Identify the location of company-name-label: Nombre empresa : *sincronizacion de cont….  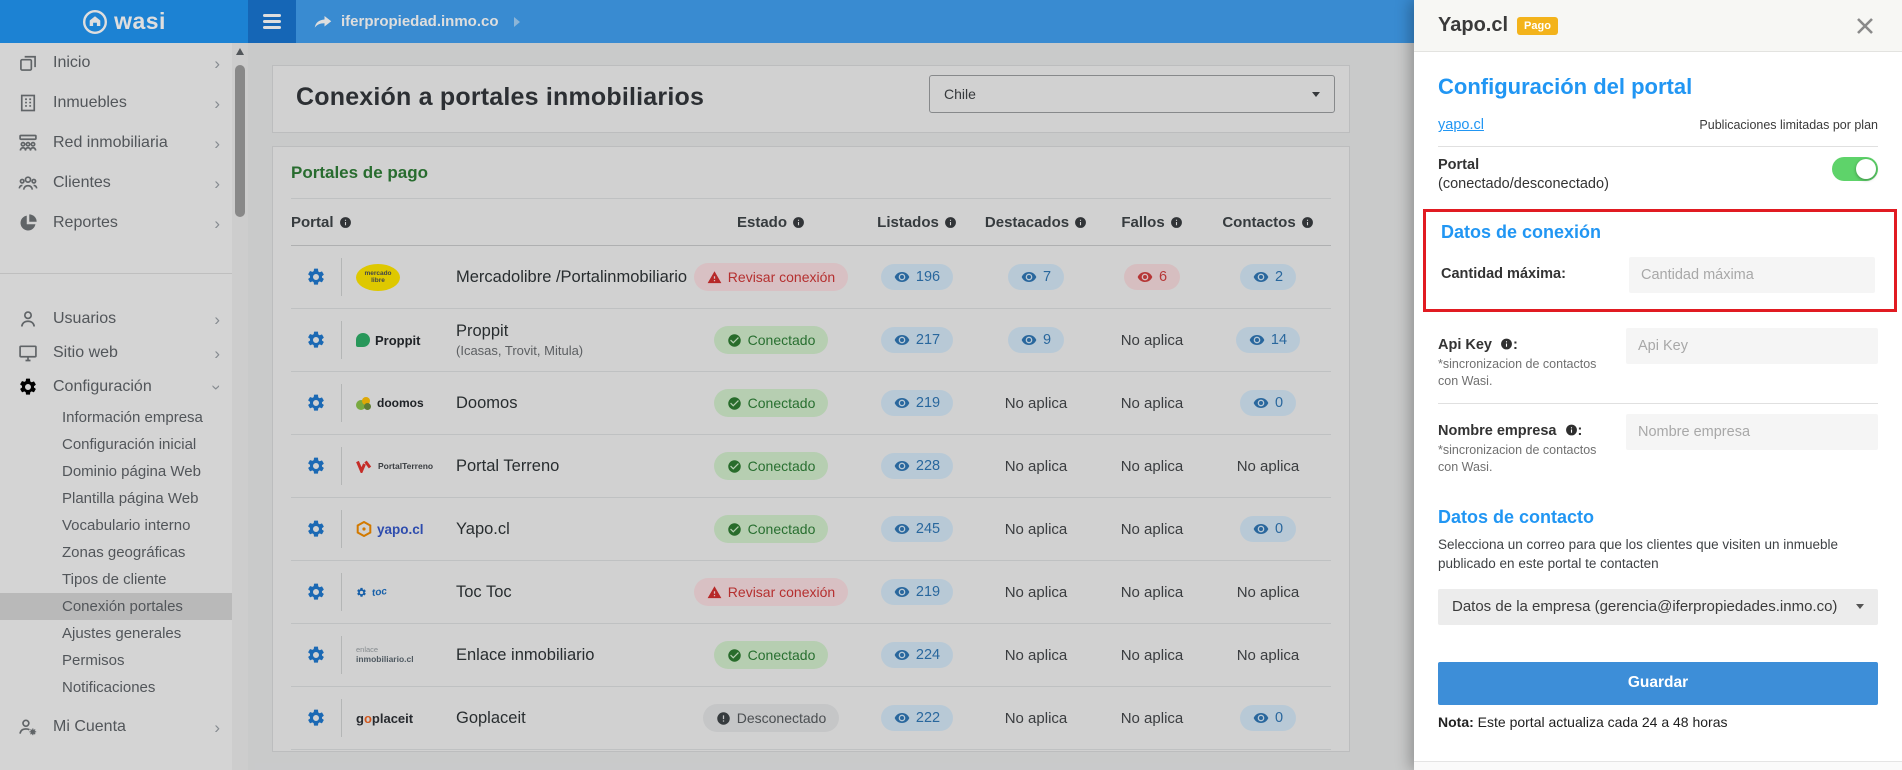
(1527, 445).